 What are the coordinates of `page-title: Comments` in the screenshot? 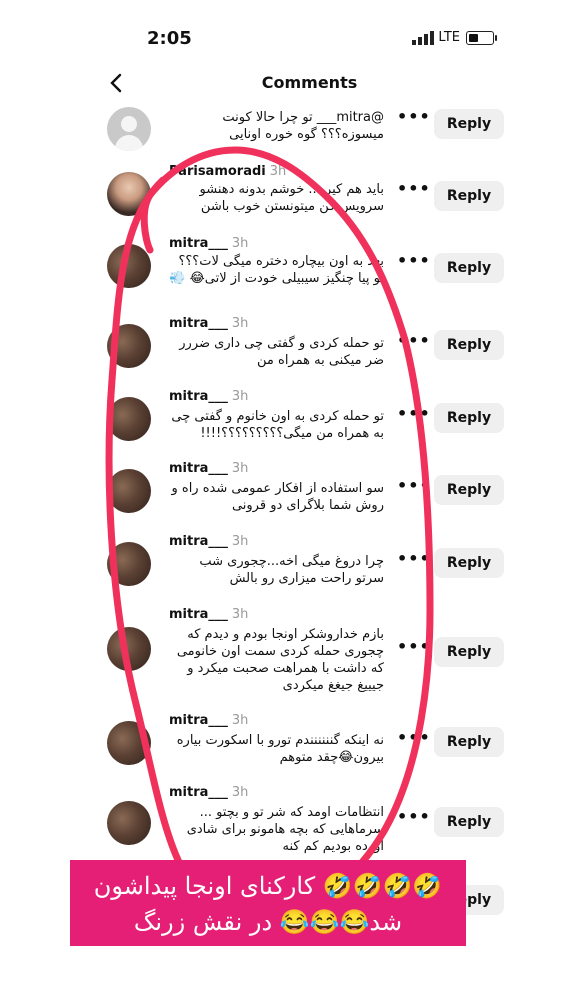 It's located at (309, 82).